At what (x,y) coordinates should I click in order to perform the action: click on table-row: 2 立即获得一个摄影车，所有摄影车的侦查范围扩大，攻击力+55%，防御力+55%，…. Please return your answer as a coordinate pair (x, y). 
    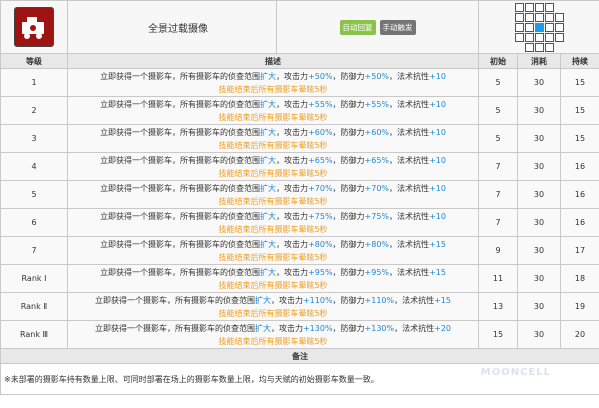
    Looking at the image, I should click on (299, 110).